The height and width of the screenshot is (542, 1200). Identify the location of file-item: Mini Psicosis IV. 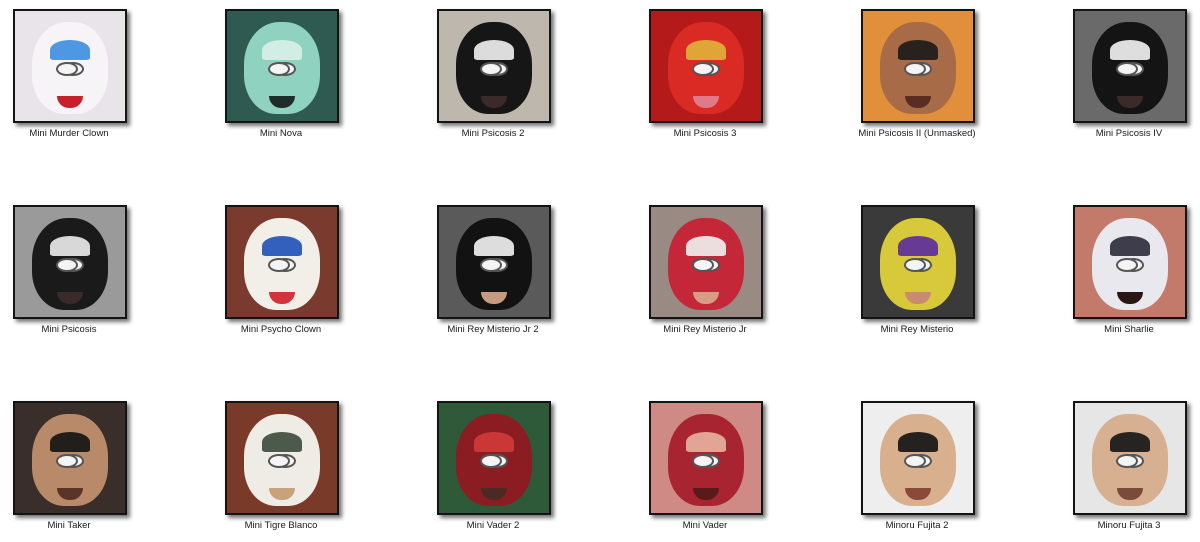
(1111, 75).